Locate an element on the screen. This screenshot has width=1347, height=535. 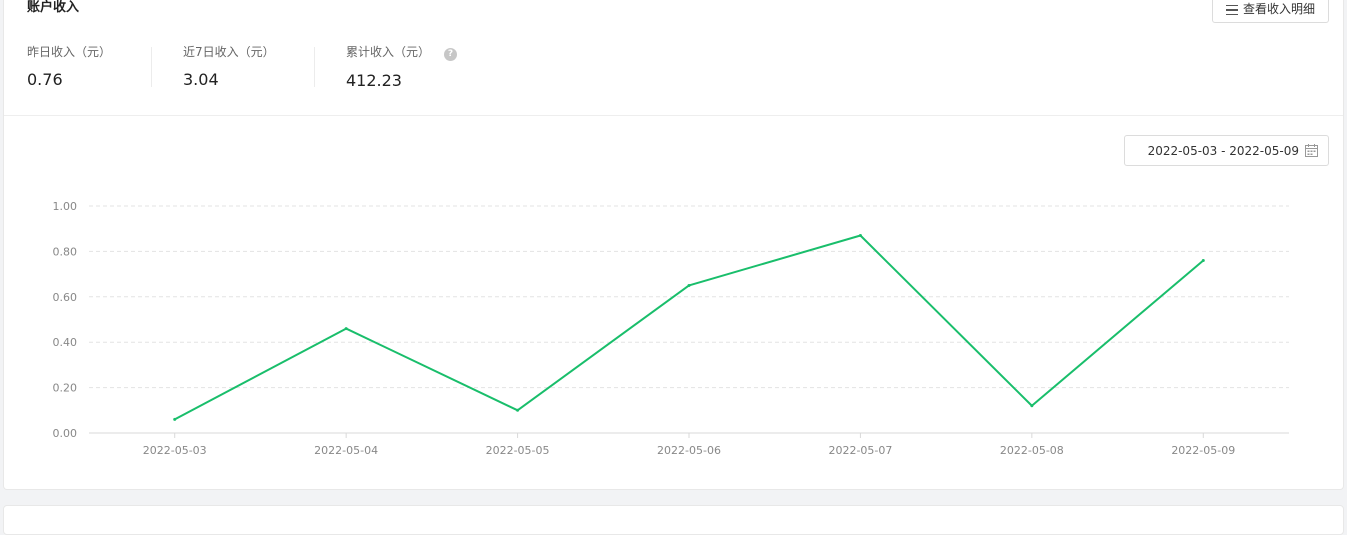
y-tick-label: 0.00 is located at coordinates (65, 433).